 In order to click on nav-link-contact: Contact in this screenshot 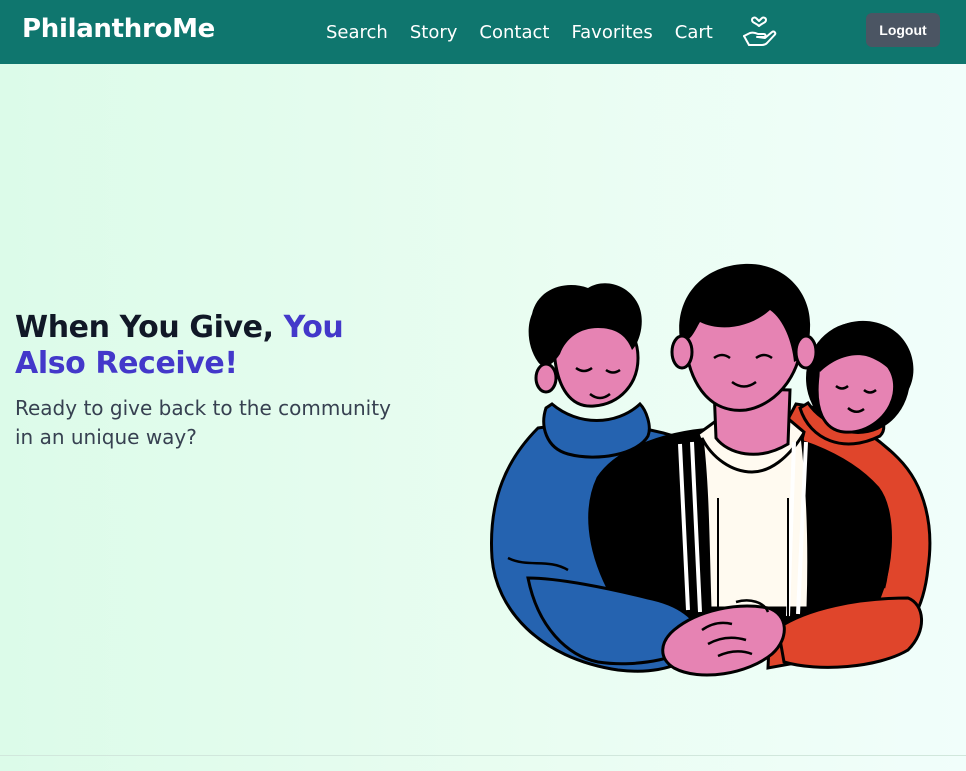, I will do `click(514, 32)`.